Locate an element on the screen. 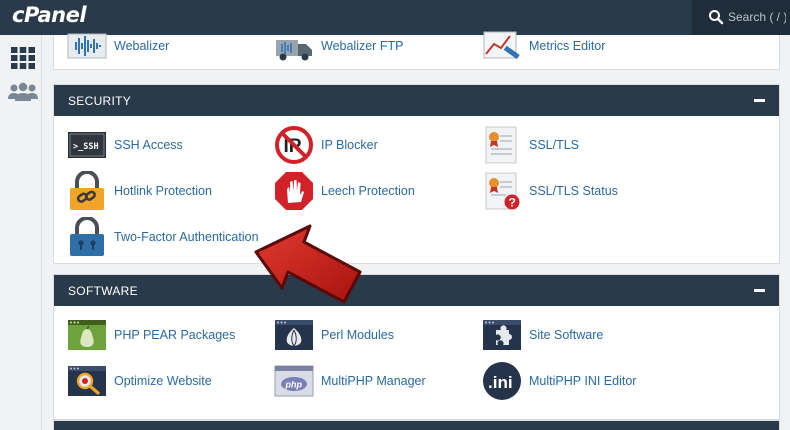  next-section-header is located at coordinates (416, 425).